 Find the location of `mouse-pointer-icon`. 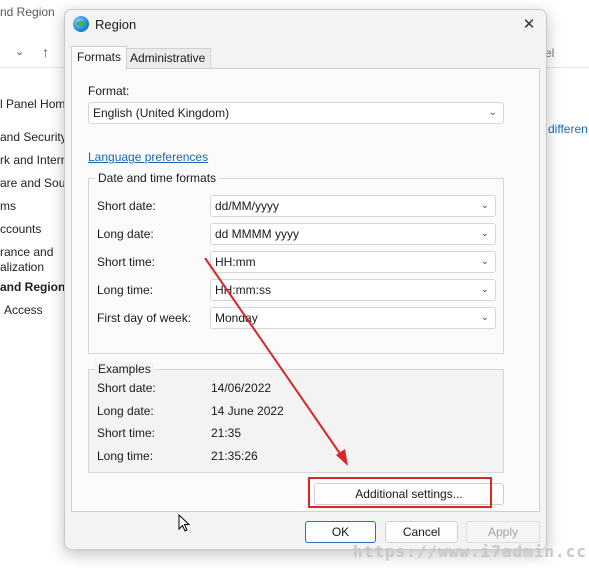

mouse-pointer-icon is located at coordinates (184, 523).